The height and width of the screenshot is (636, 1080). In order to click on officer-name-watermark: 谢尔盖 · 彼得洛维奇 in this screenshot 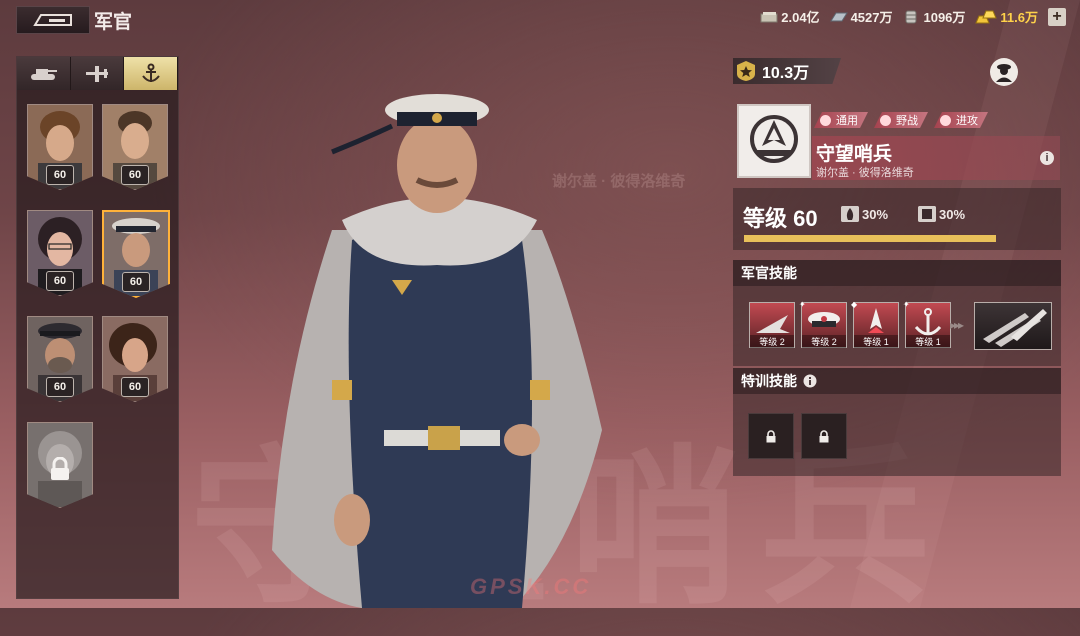, I will do `click(619, 181)`.